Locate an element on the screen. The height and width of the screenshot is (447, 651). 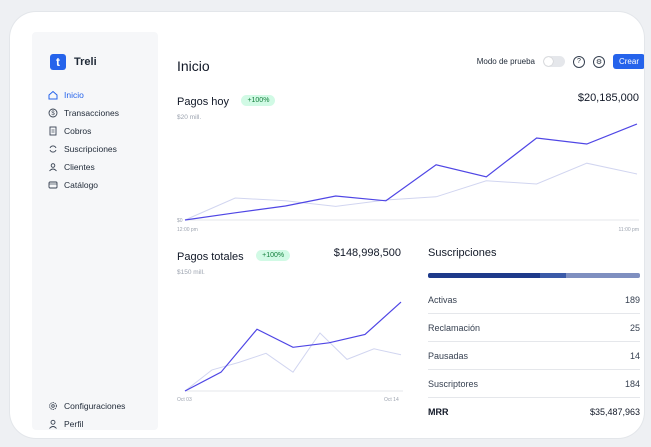
row-value: $35,487,963 is located at coordinates (614, 411).